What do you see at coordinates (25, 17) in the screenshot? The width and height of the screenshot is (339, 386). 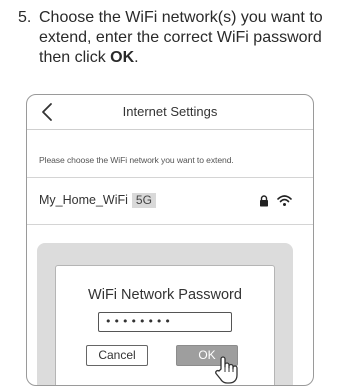 I see `step-number: 5.` at bounding box center [25, 17].